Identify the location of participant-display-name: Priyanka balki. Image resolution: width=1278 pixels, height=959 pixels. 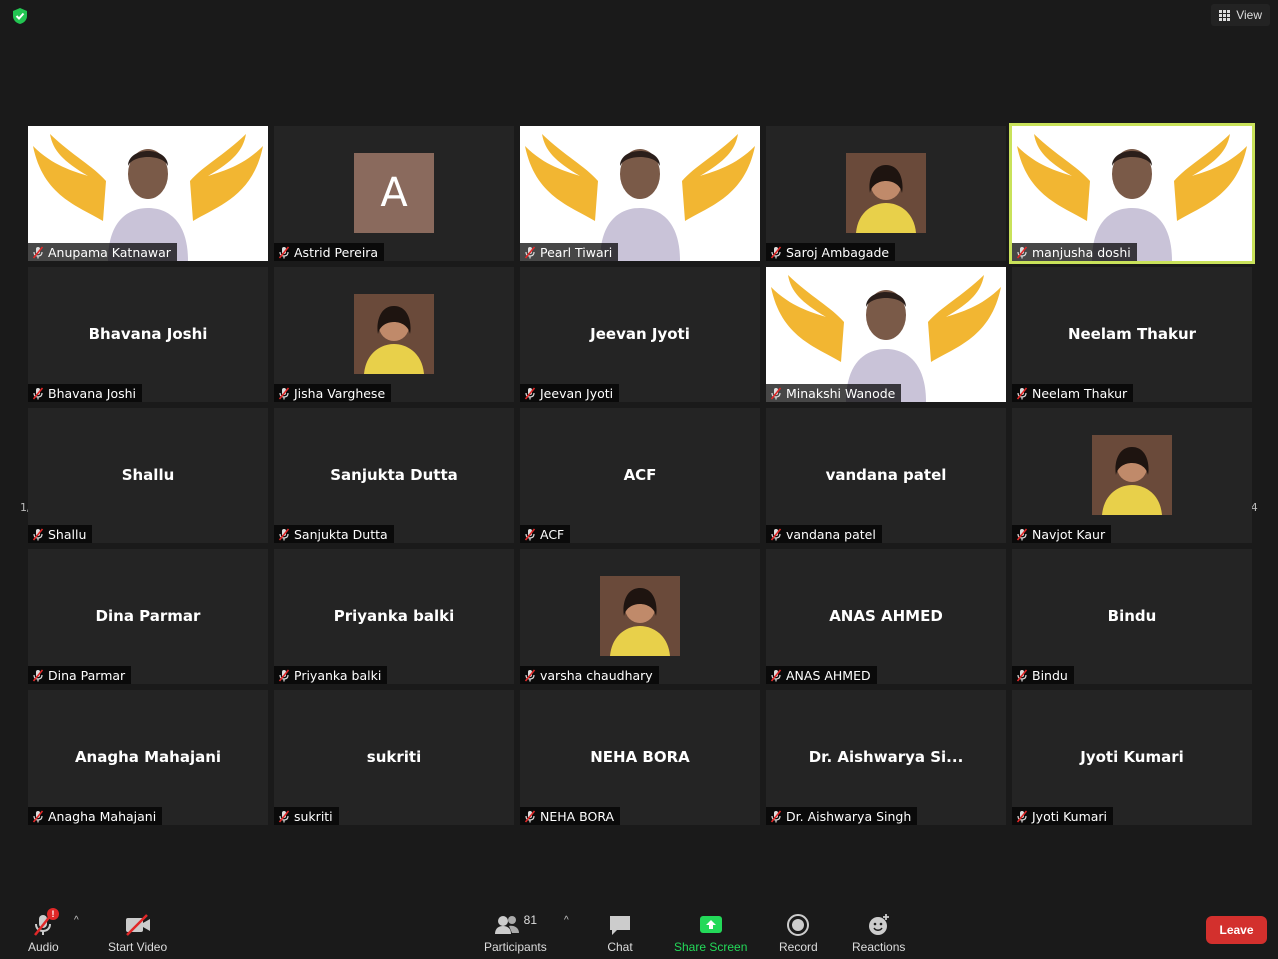
(394, 616).